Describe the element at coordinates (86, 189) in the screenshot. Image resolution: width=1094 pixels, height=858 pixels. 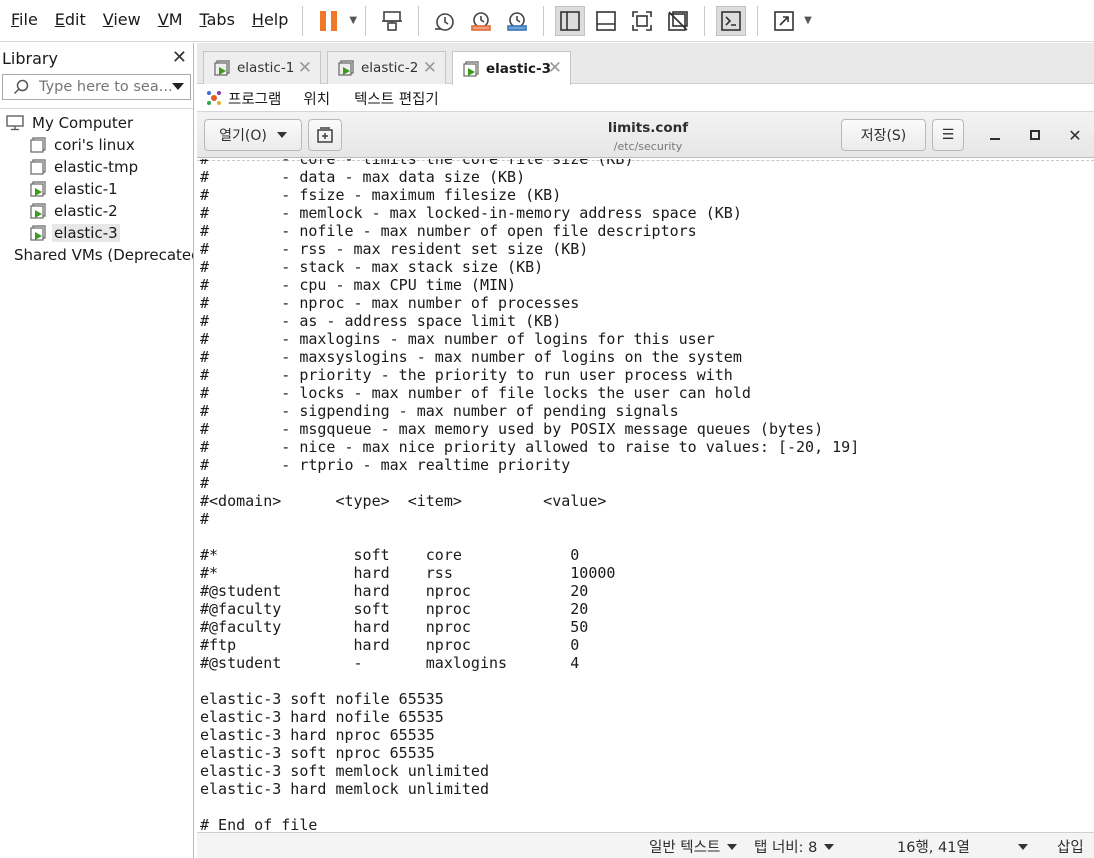
I see `tree-item-label: elastic-1` at that location.